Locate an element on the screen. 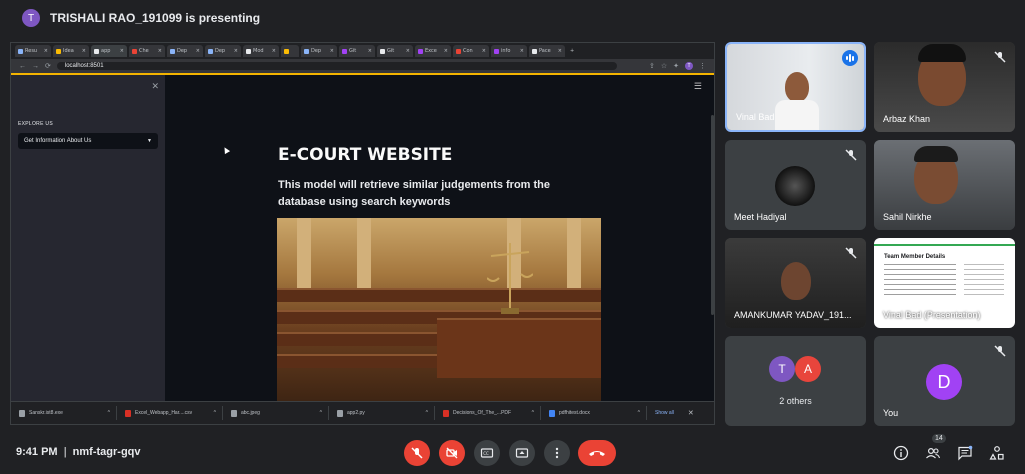  participant-name: Meet Hadiyal is located at coordinates (760, 217).